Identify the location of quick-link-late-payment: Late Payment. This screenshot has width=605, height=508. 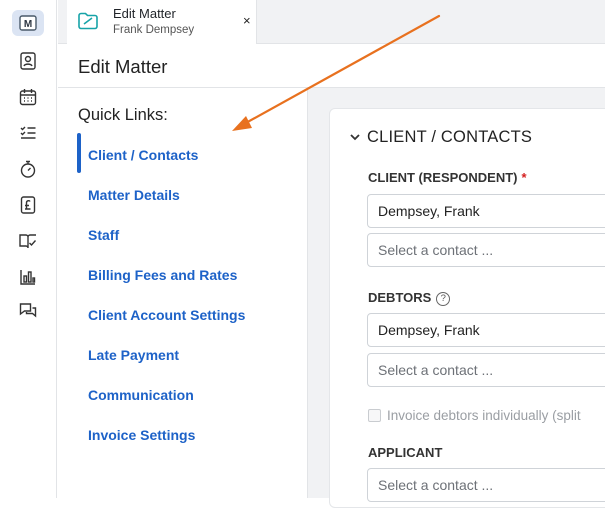
(133, 355).